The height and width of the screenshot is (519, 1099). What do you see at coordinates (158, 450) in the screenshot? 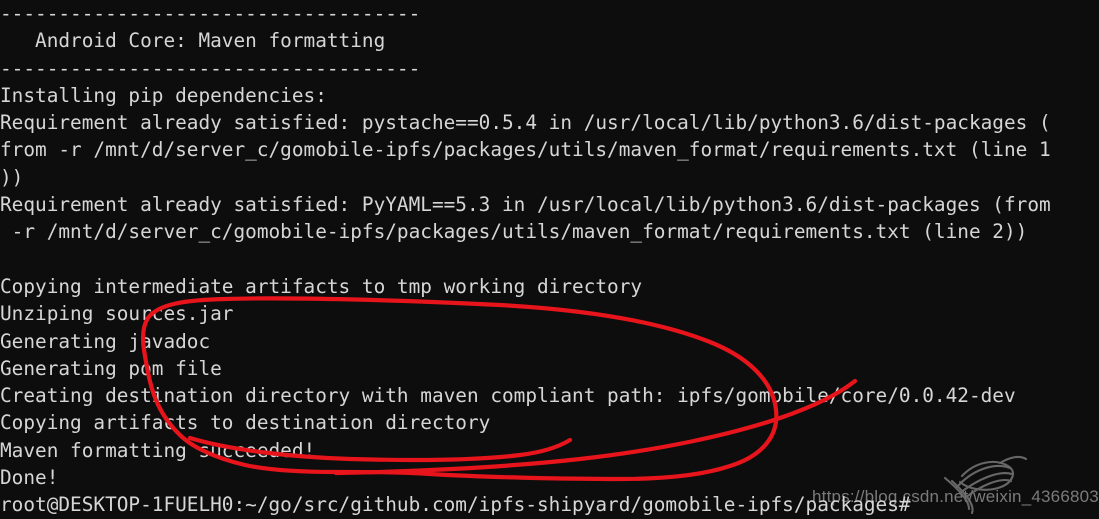
I see `terminal-line: Maven formatting succeeded!` at bounding box center [158, 450].